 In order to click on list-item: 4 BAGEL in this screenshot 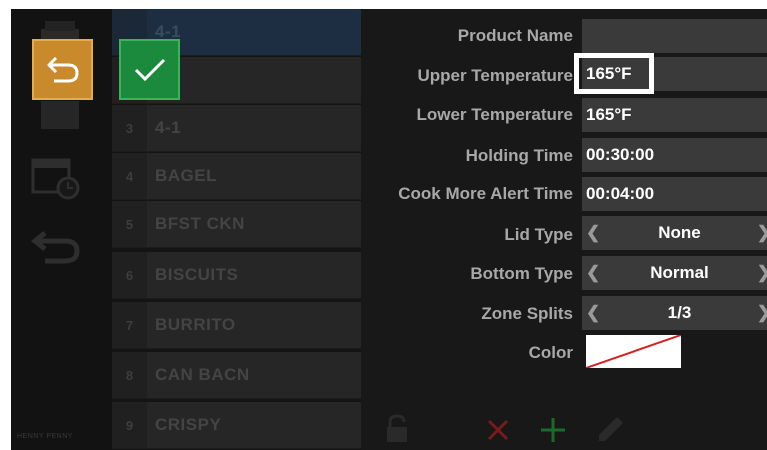, I will do `click(236, 176)`.